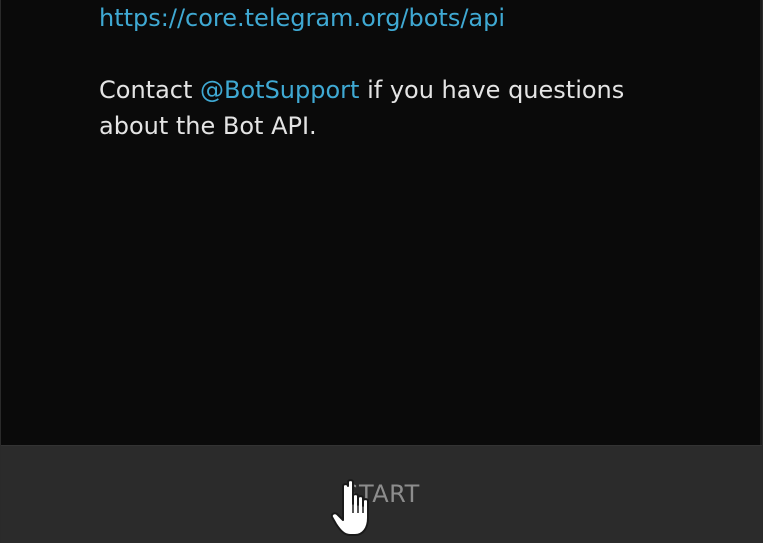 This screenshot has height=543, width=763. What do you see at coordinates (389, 18) in the screenshot?
I see `api-docs-link: https://core.telegram.org/bots/api` at bounding box center [389, 18].